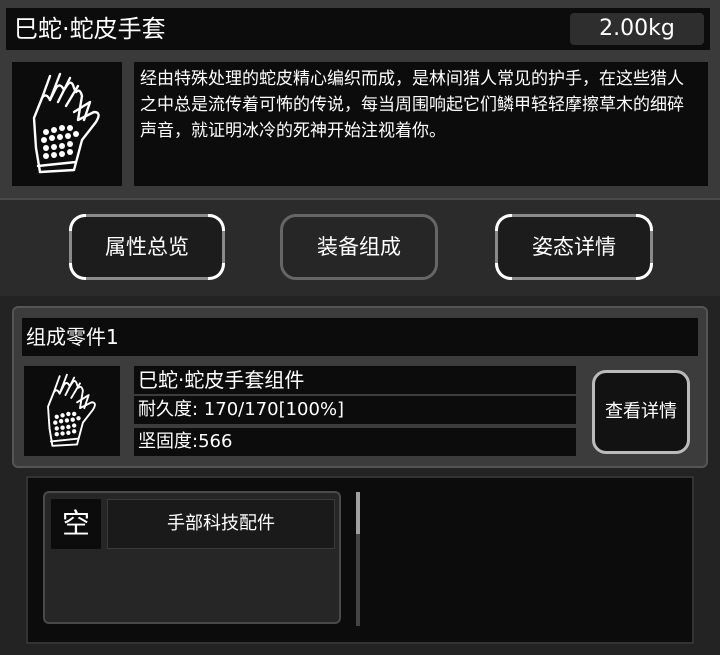 Image resolution: width=720 pixels, height=655 pixels. Describe the element at coordinates (76, 524) in the screenshot. I see `slot-empty-indicator: 空` at that location.